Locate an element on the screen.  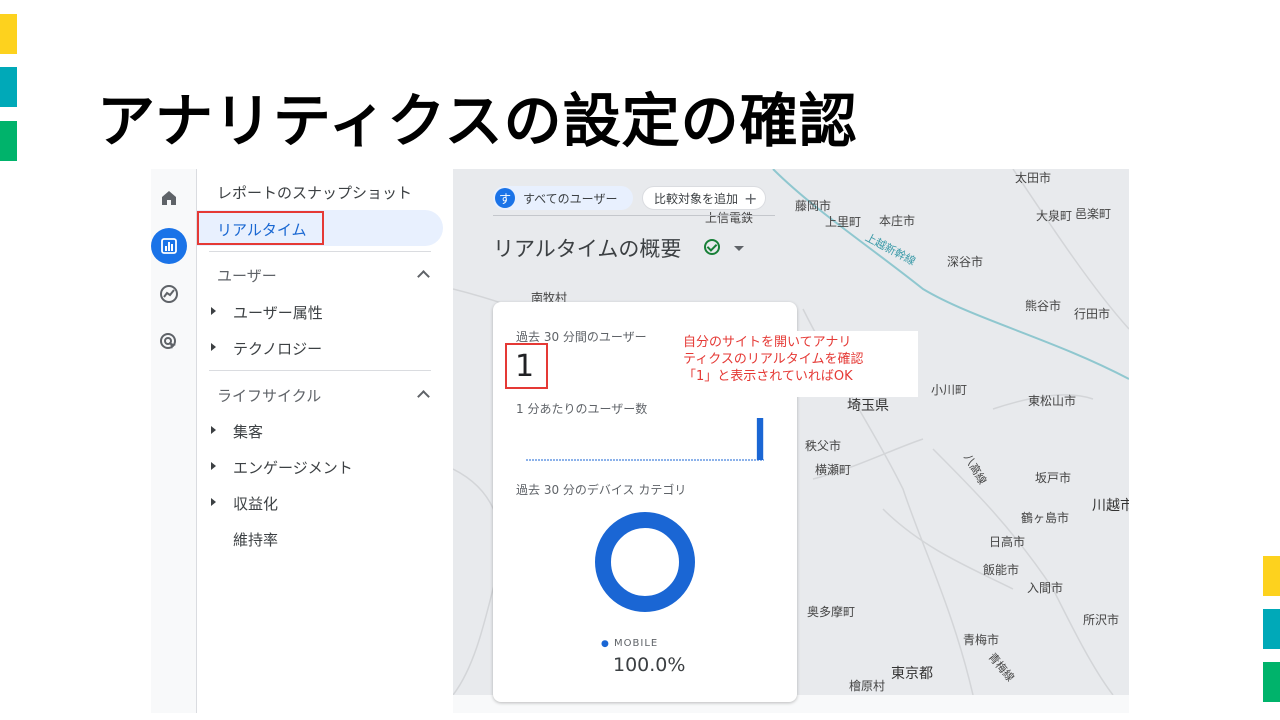
accent-bar-yellow-left is located at coordinates (8, 34).